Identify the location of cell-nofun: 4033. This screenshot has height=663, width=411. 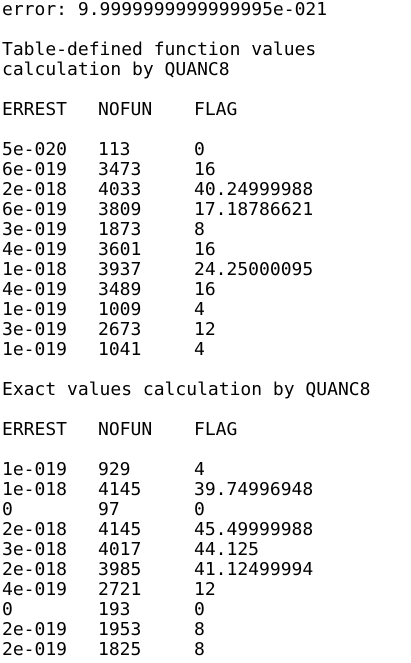
(120, 189).